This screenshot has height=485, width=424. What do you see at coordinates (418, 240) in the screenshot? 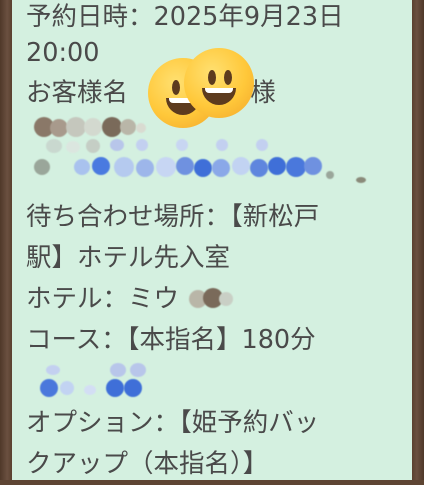
I see `window-frame-right` at bounding box center [418, 240].